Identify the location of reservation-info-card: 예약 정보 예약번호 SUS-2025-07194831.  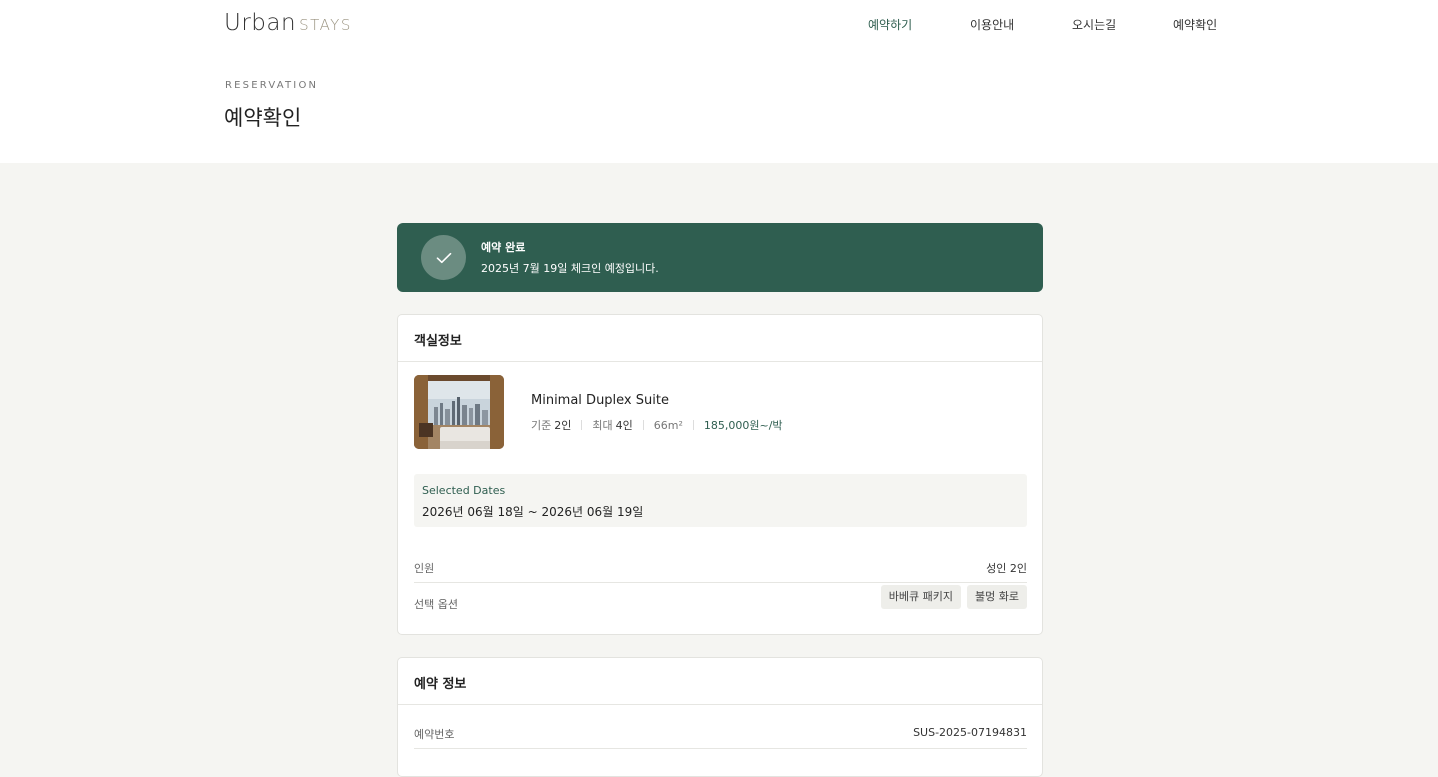
(720, 717).